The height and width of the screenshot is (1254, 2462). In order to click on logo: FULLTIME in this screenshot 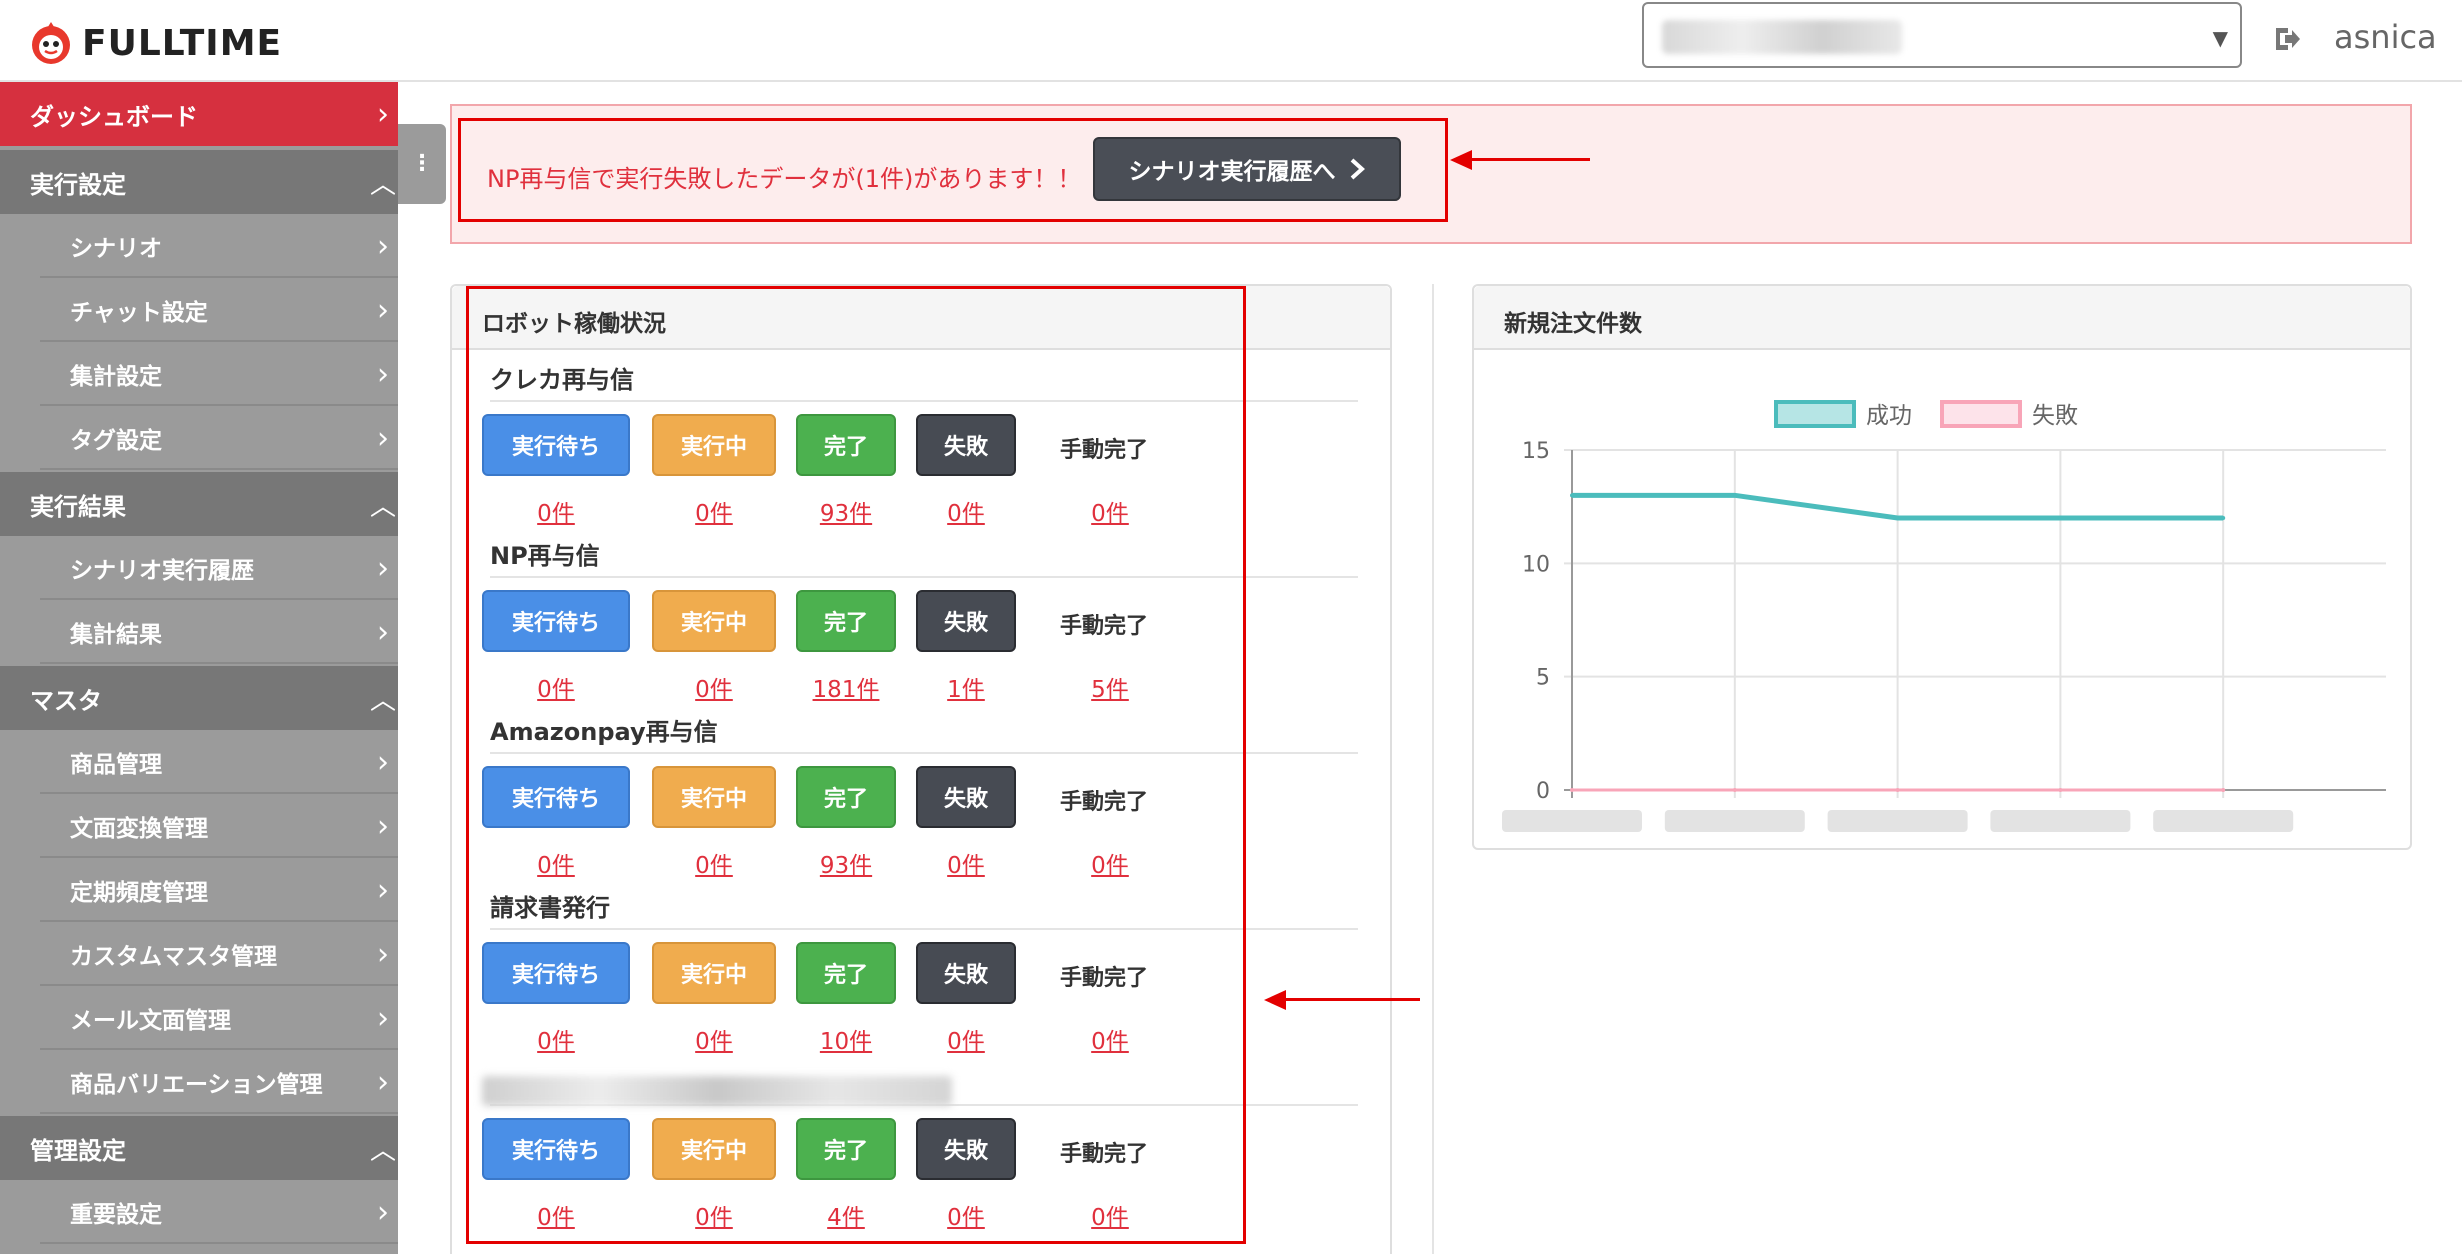, I will do `click(155, 43)`.